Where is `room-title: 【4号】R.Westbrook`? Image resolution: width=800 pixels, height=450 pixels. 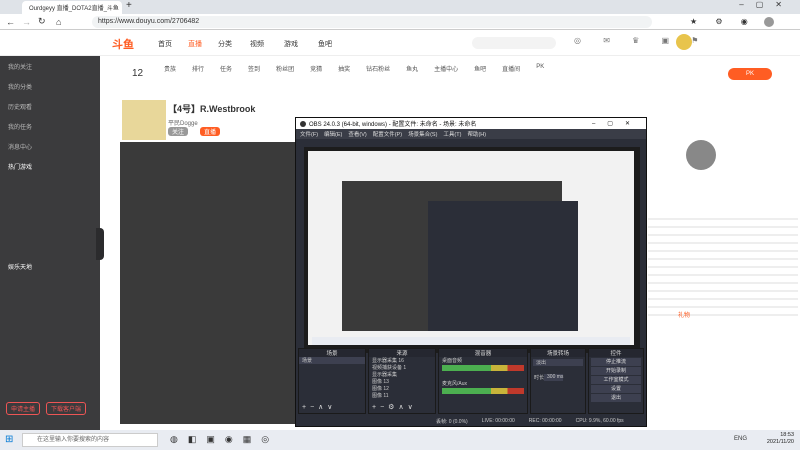 room-title: 【4号】R.Westbrook is located at coordinates (212, 109).